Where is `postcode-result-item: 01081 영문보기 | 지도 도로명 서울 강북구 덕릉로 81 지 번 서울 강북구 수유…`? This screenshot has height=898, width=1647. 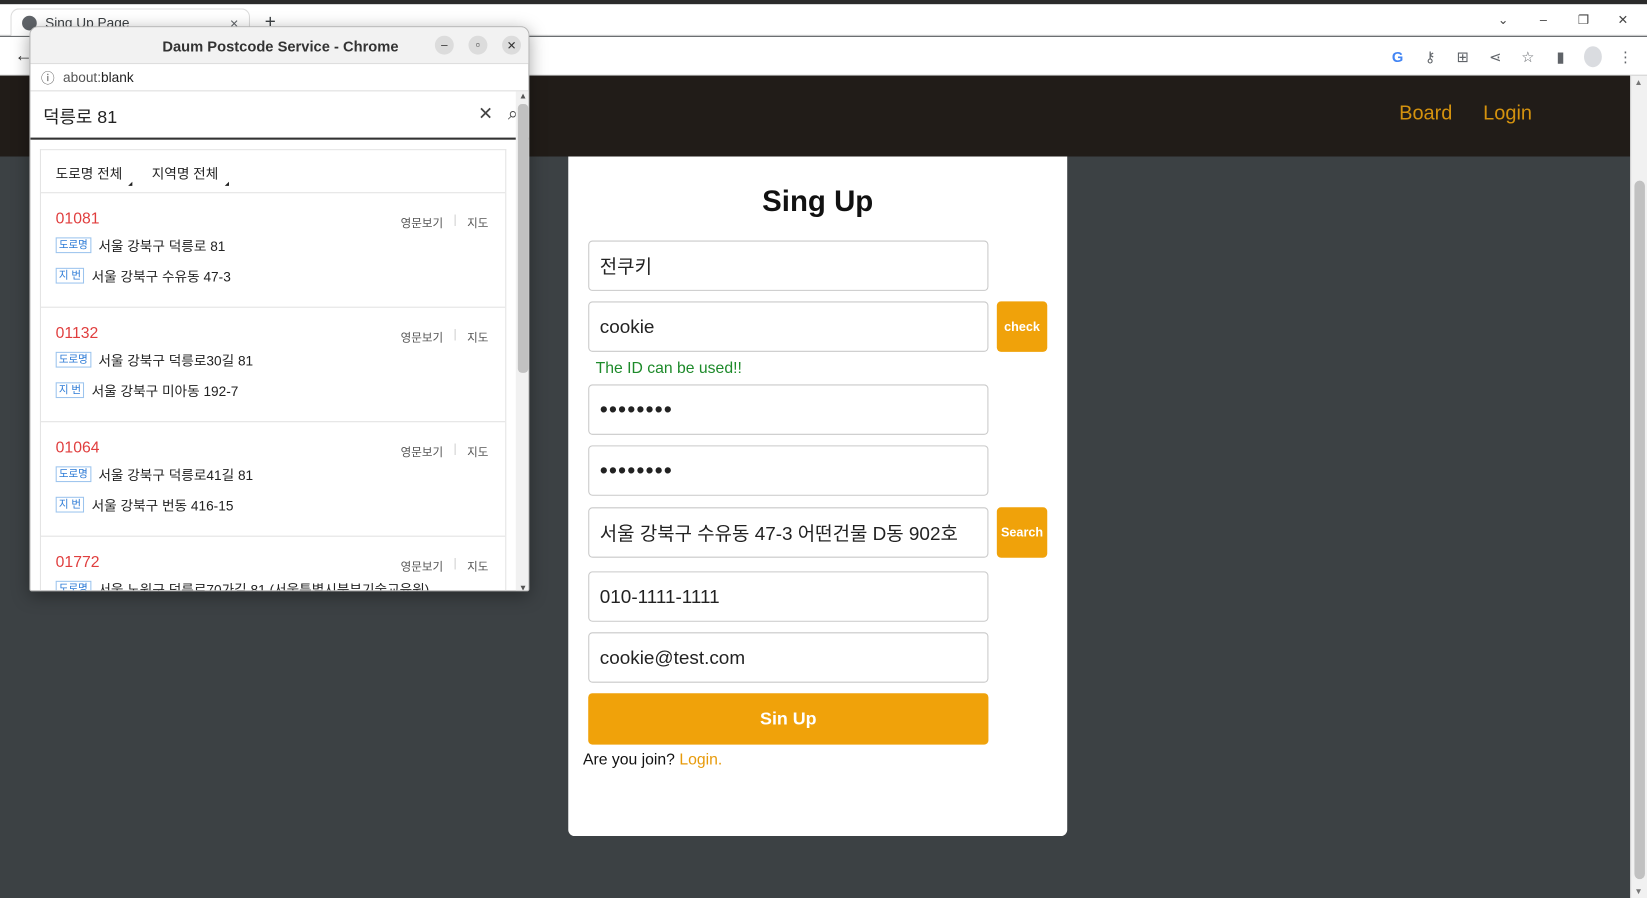
postcode-result-item: 01081 영문보기 | 지도 도로명 서울 강북구 덕릉로 81 지 번 서울 강북구 수유… is located at coordinates (273, 250).